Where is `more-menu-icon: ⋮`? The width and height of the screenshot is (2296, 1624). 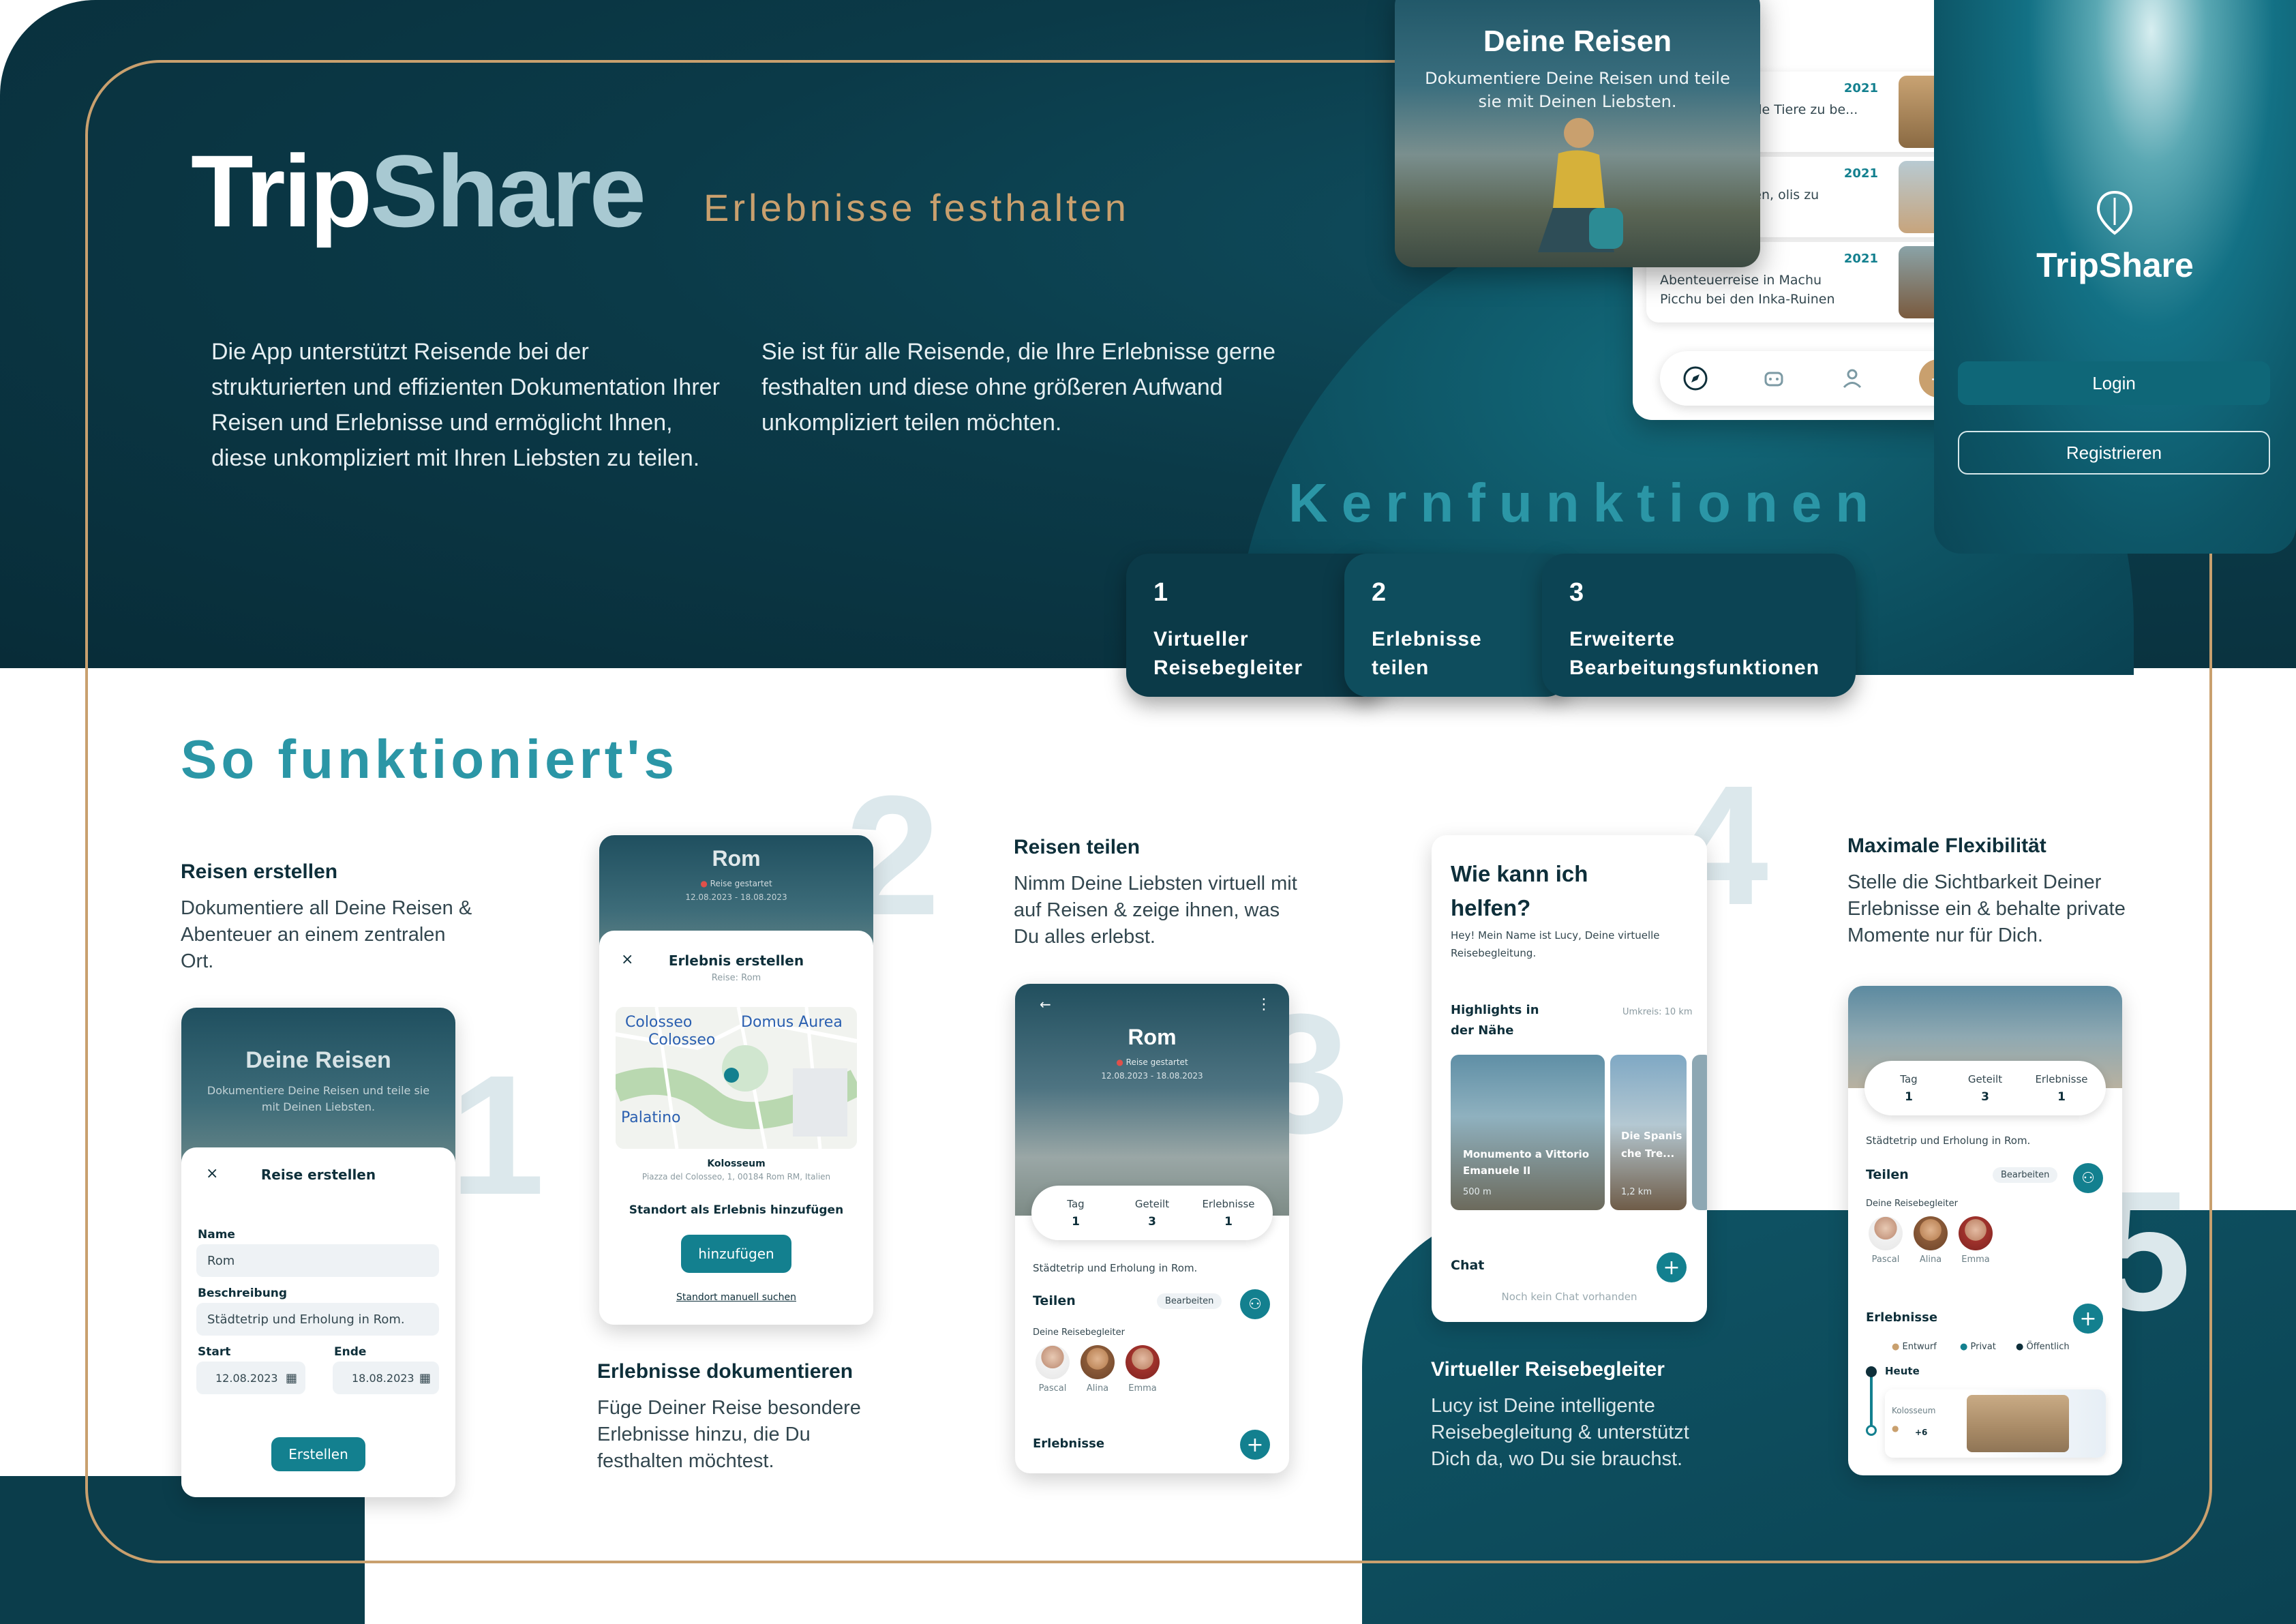
more-menu-icon: ⋮ is located at coordinates (1263, 1004).